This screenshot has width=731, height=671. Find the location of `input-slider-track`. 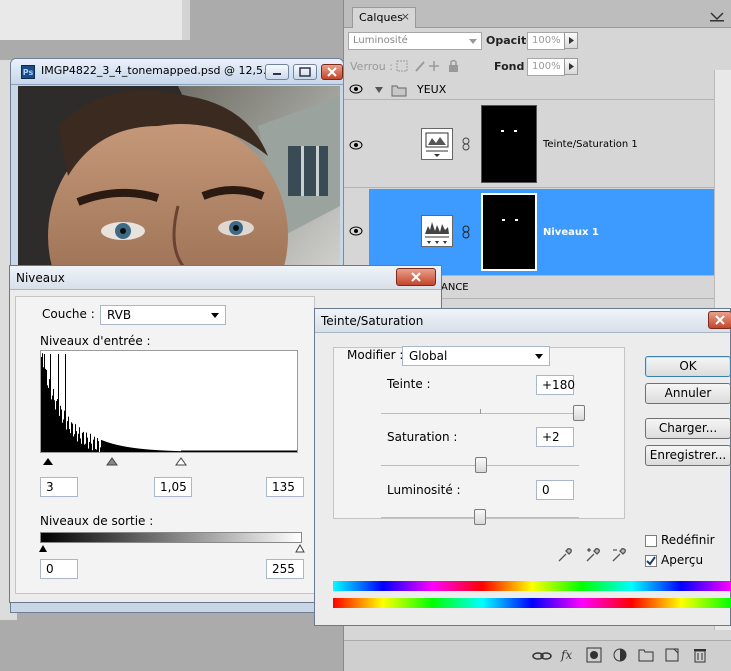

input-slider-track is located at coordinates (170, 462).